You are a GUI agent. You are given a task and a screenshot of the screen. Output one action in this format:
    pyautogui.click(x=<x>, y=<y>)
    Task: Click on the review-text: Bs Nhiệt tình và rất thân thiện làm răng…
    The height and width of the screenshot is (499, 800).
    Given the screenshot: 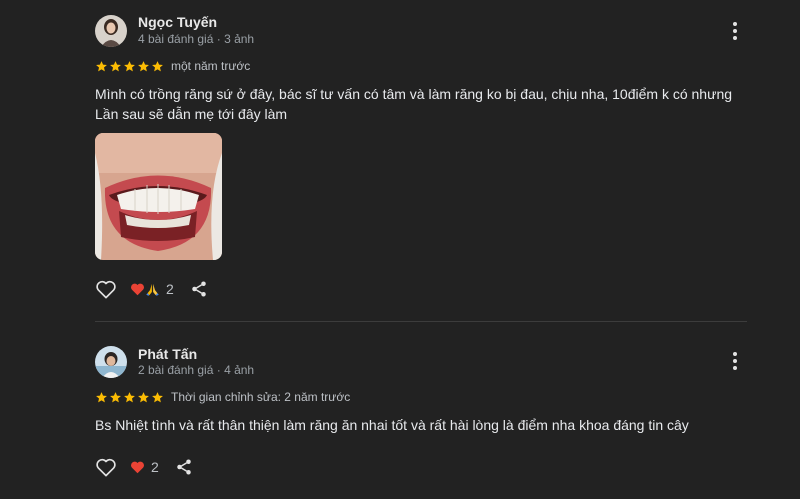 What is the action you would take?
    pyautogui.click(x=420, y=425)
    